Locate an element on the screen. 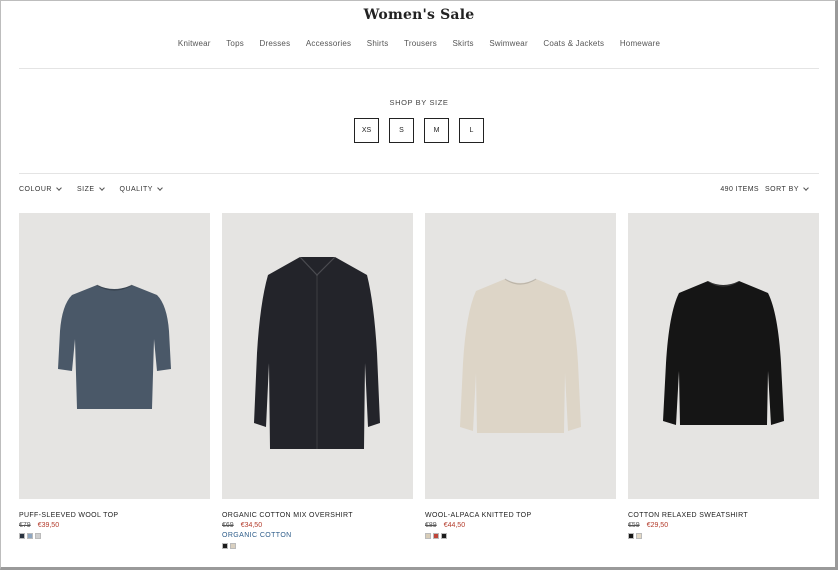  colour-filter: COLOUR is located at coordinates (40, 189).